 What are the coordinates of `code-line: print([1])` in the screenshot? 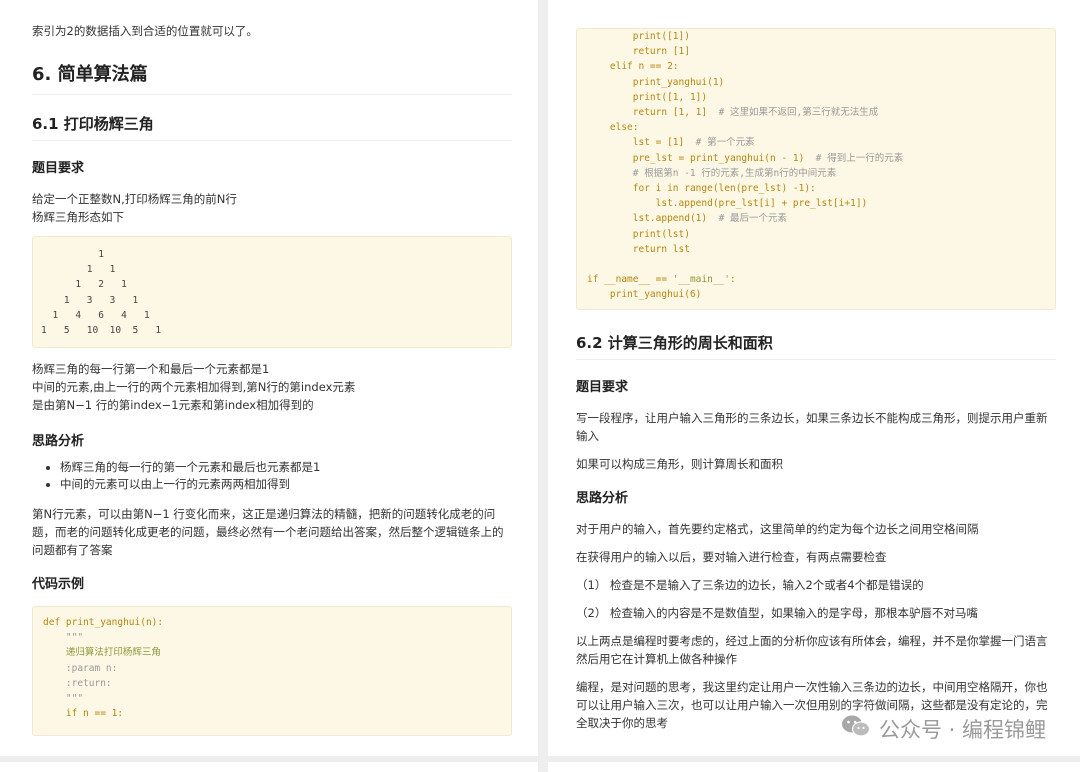 It's located at (816, 36).